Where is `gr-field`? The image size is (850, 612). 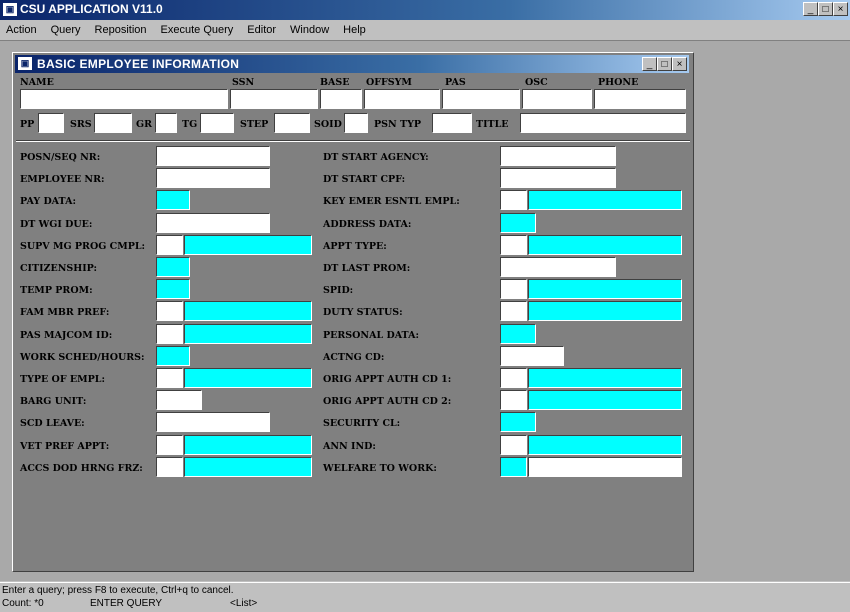 gr-field is located at coordinates (166, 123).